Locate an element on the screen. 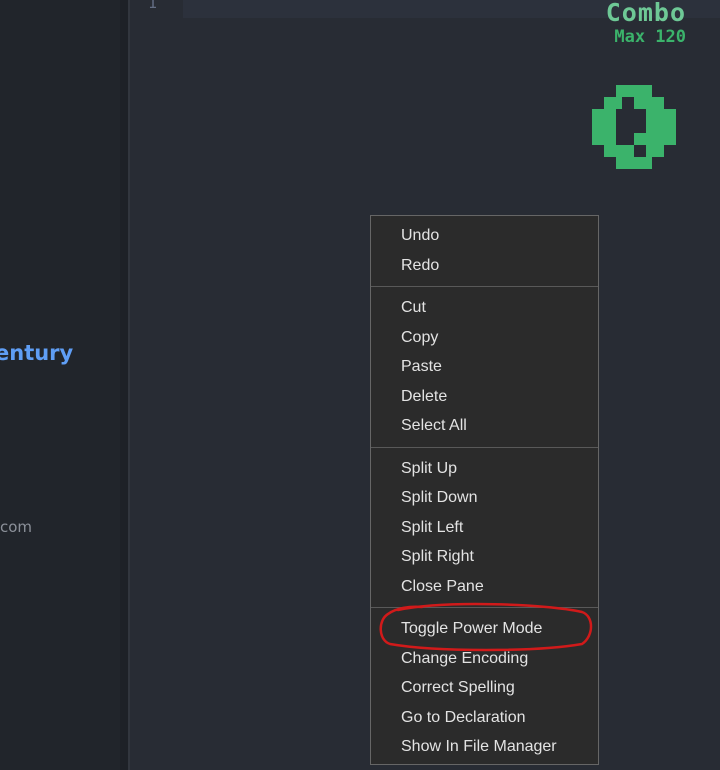 This screenshot has height=770, width=720. combo-label: Combo is located at coordinates (645, 13).